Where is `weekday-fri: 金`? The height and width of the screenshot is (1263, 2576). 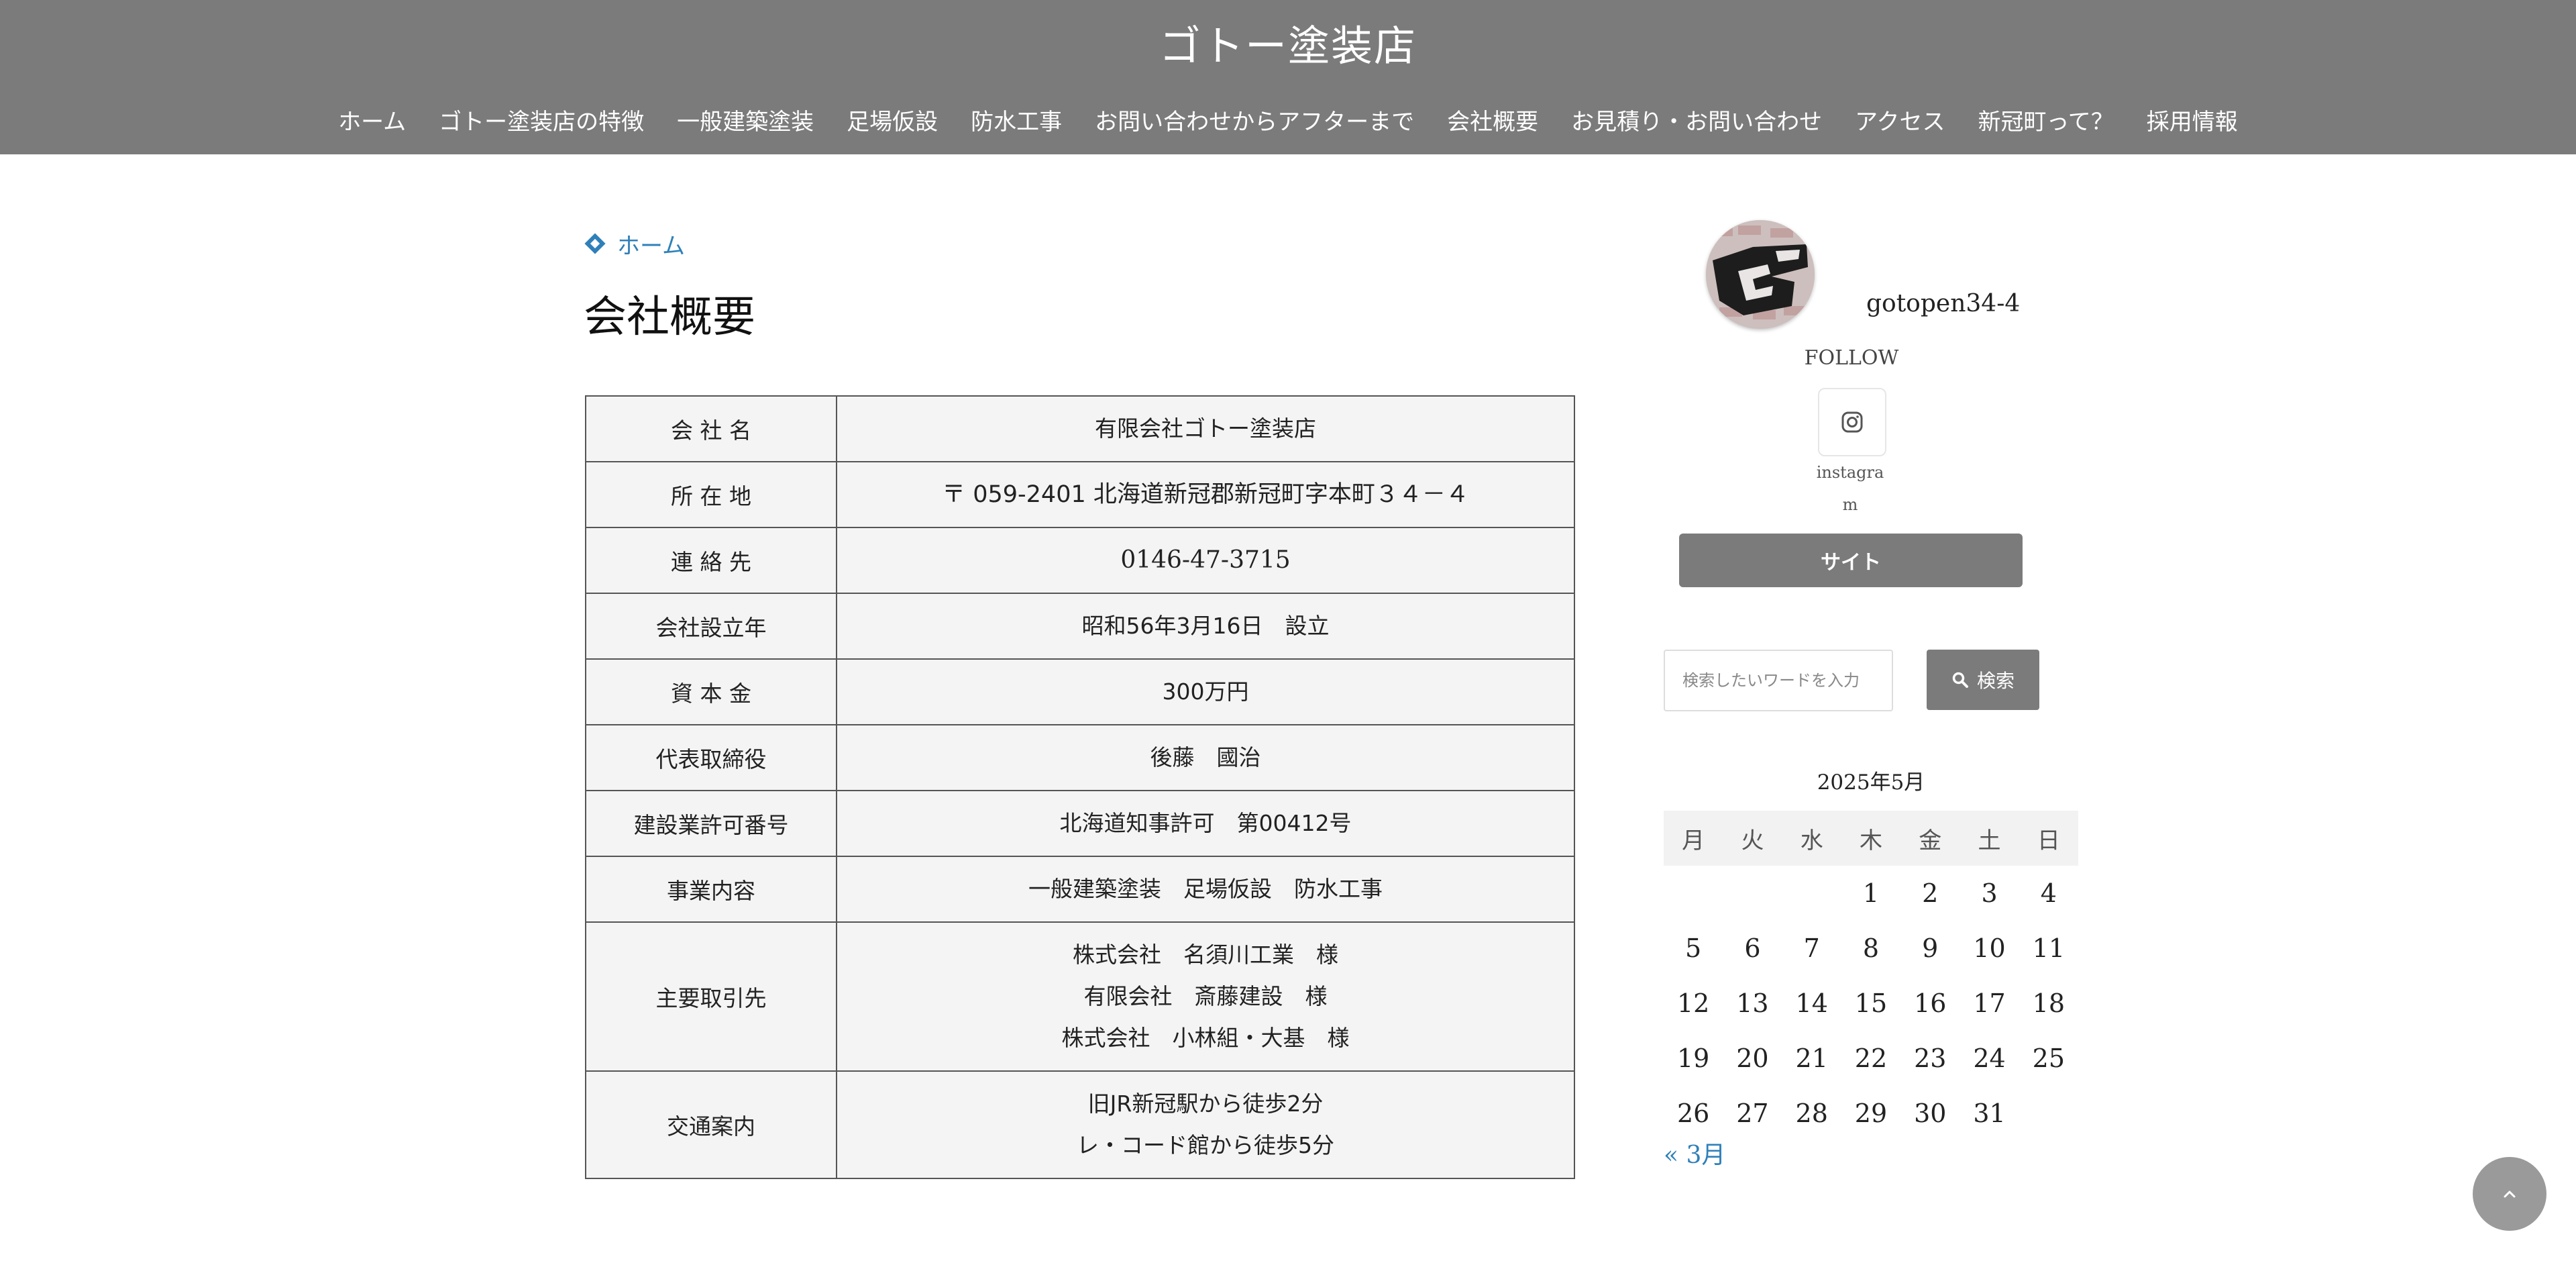 weekday-fri: 金 is located at coordinates (1930, 838).